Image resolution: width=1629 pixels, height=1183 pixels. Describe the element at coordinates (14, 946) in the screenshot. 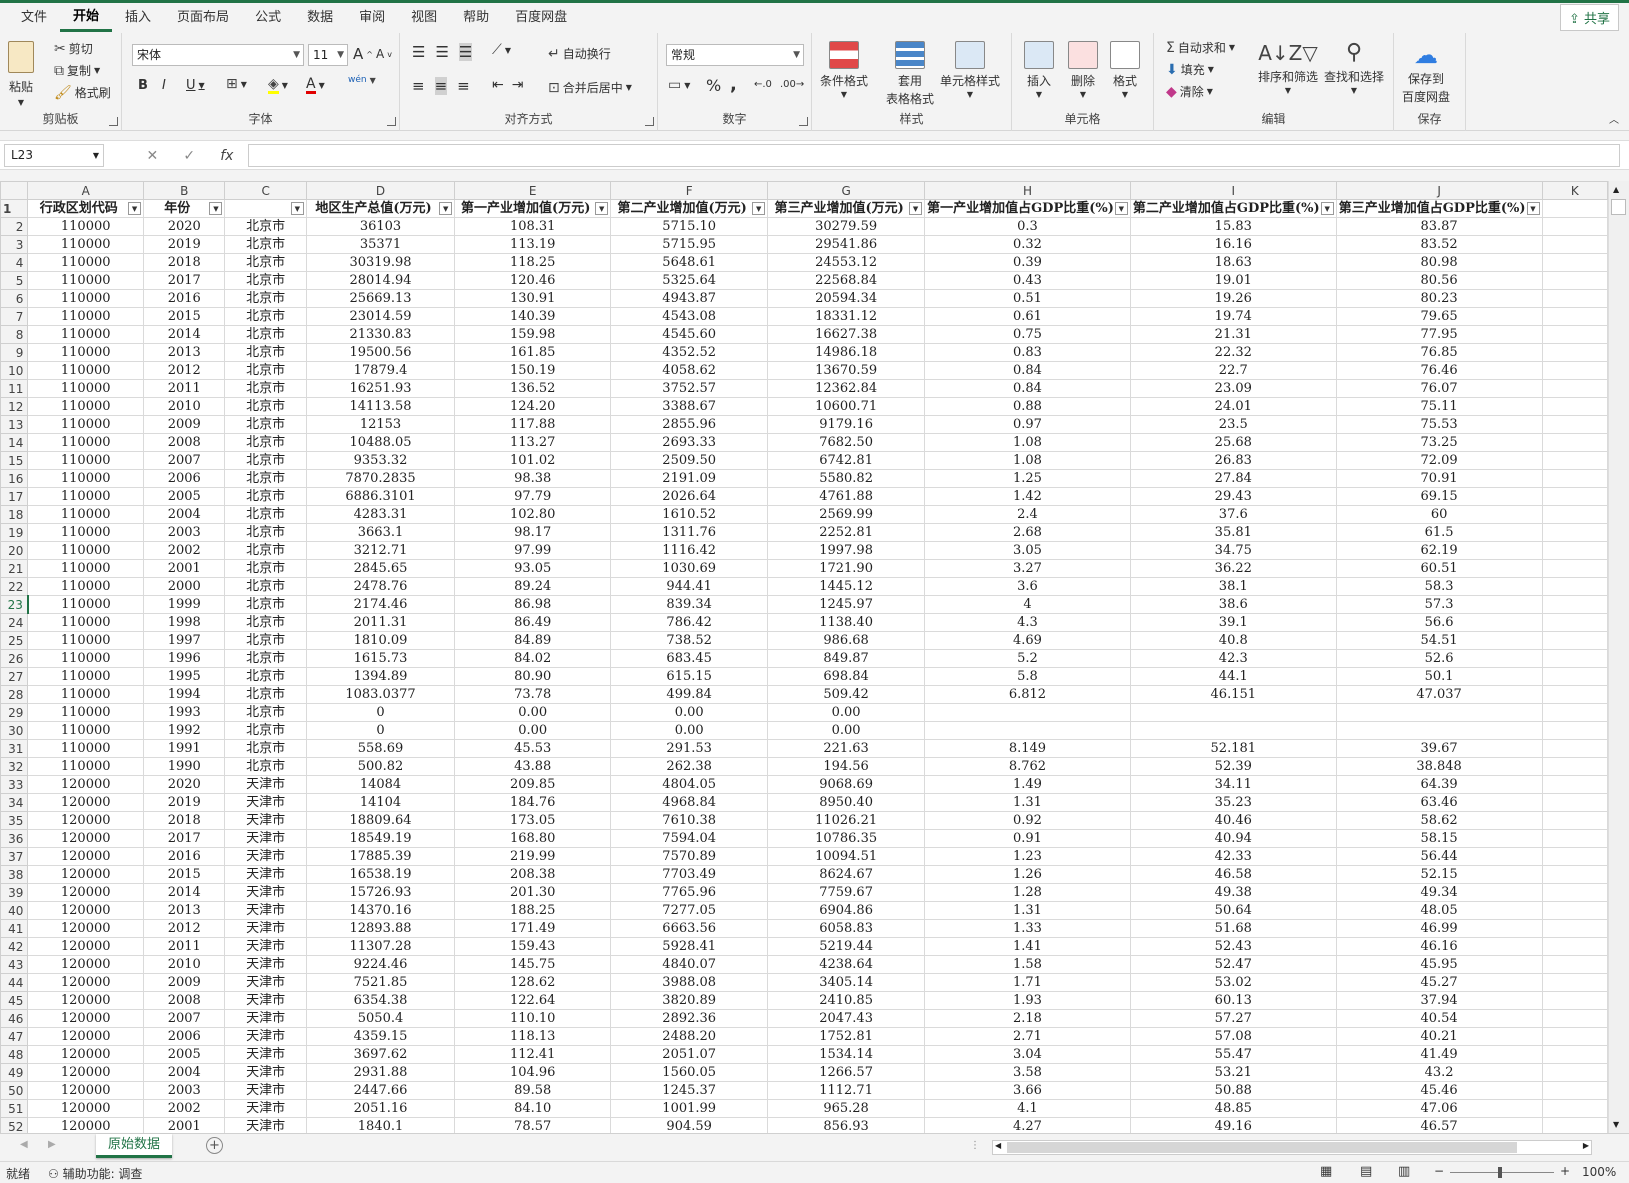

I see `row-header: 42` at that location.